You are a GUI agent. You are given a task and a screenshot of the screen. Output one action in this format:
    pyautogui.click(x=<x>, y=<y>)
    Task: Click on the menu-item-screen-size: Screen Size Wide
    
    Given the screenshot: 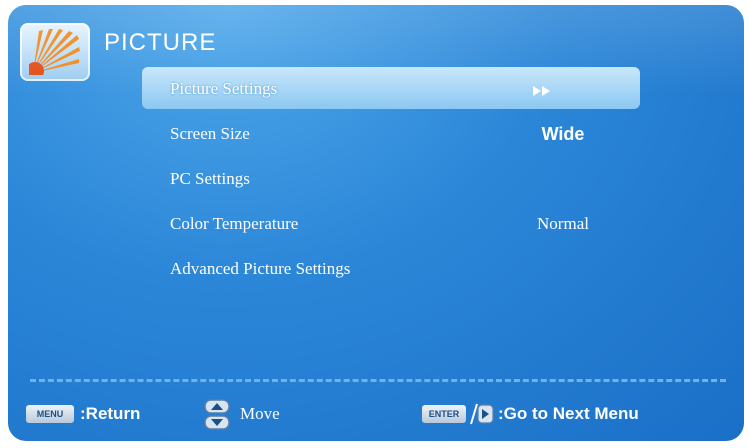 What is the action you would take?
    pyautogui.click(x=391, y=133)
    